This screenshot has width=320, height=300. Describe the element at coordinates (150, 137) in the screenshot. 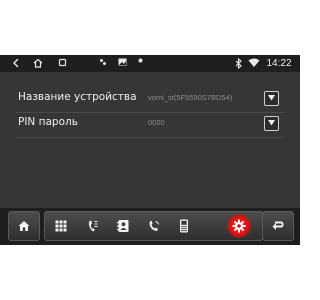

I see `divider` at that location.